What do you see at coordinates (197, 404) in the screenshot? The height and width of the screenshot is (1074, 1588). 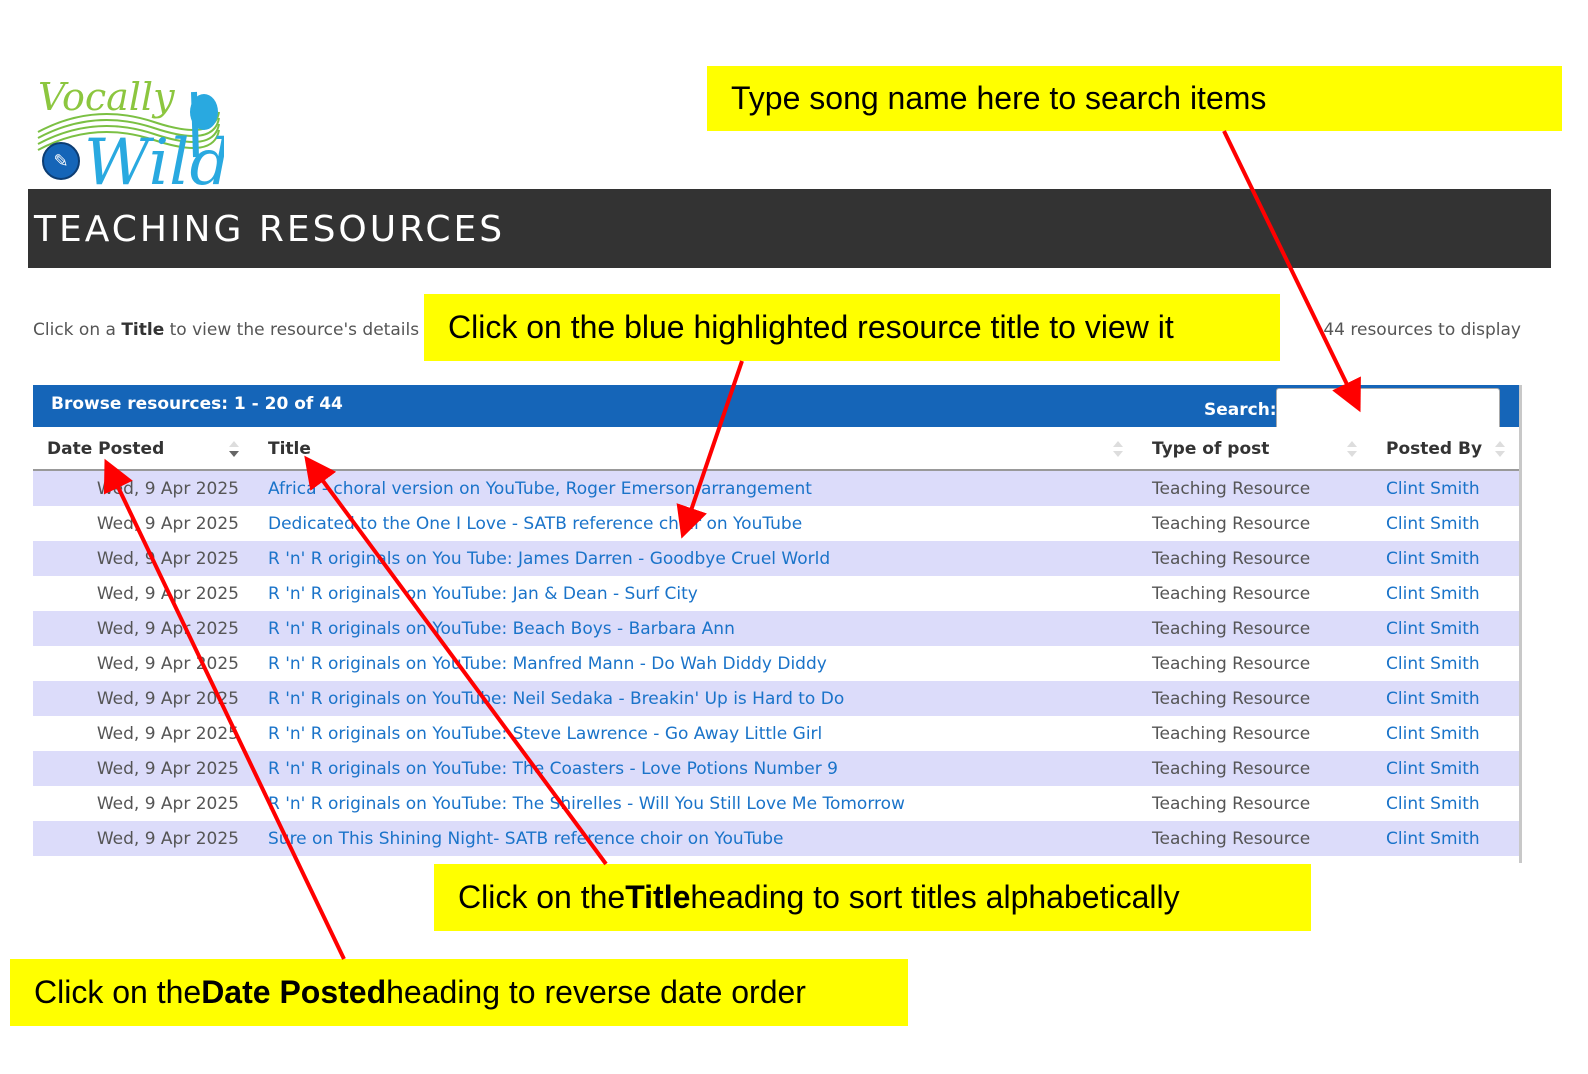 I see `browse-label: Browse resources: 1 - 20 of 44` at bounding box center [197, 404].